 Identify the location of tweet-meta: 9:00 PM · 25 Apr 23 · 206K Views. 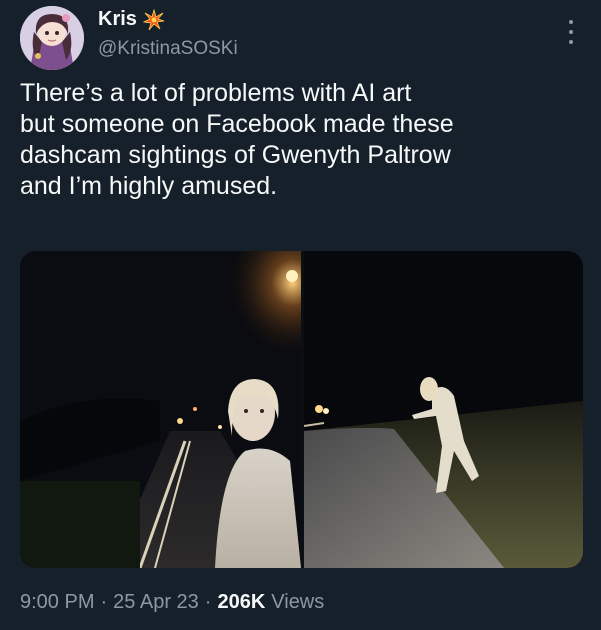
(172, 602).